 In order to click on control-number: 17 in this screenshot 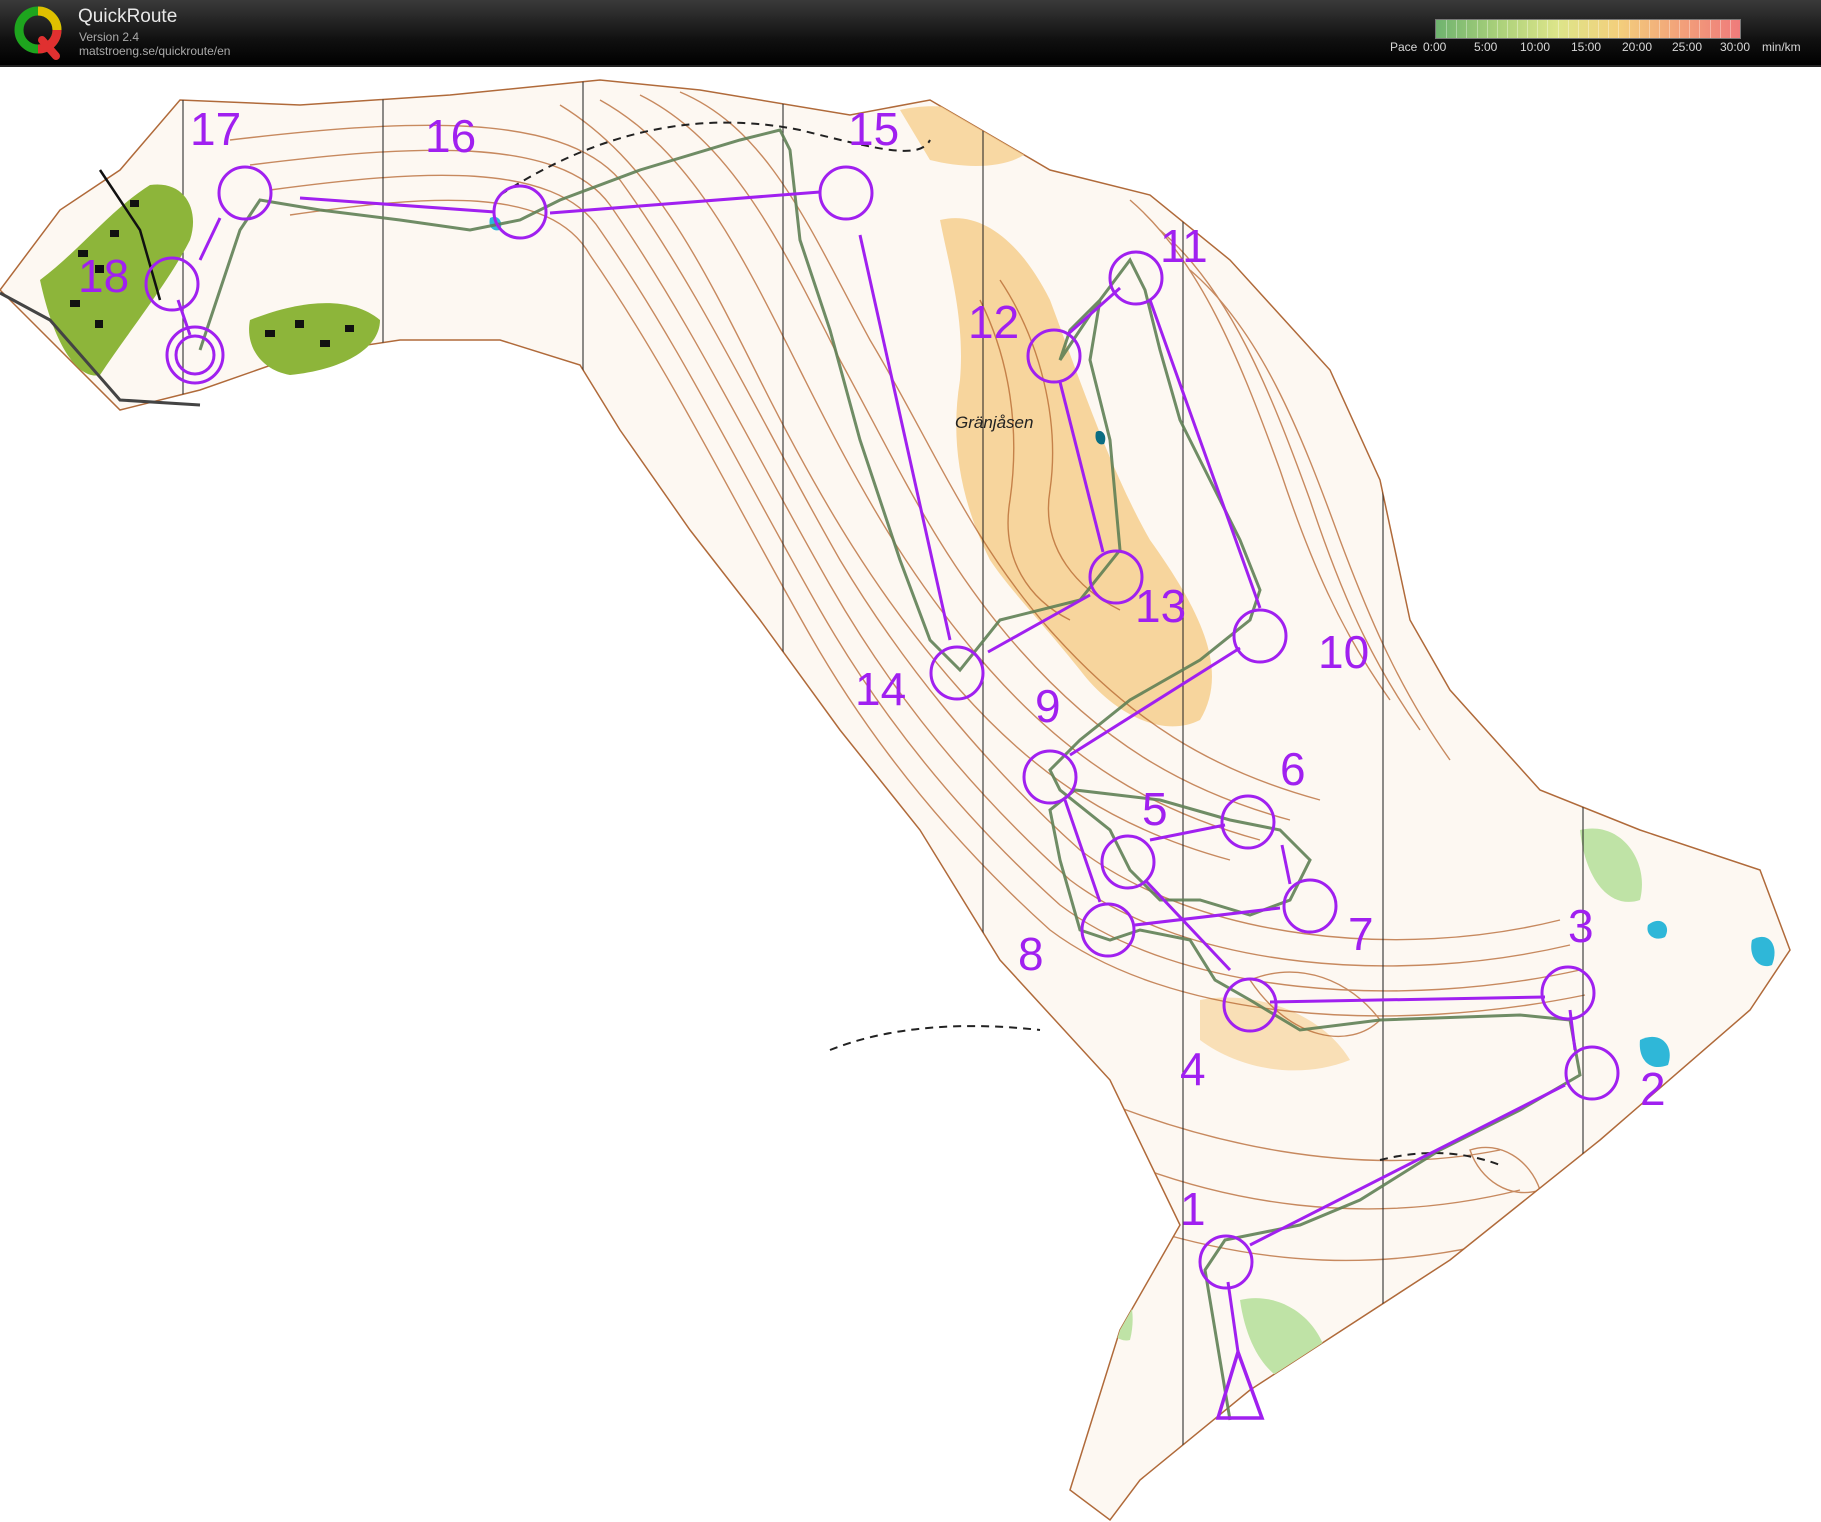, I will do `click(215, 129)`.